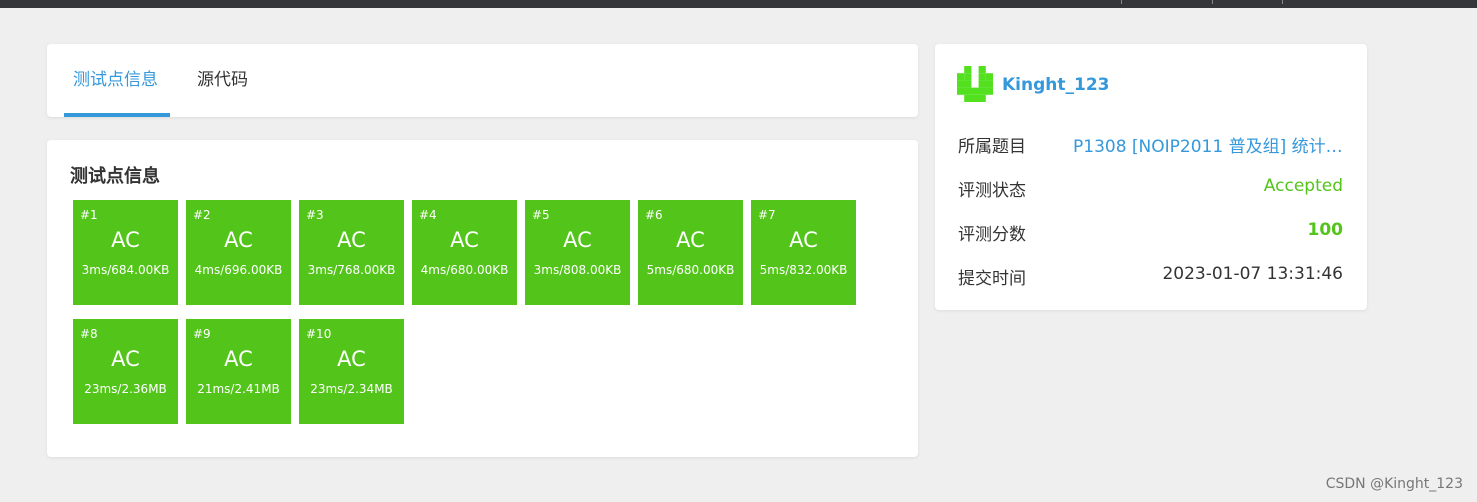  Describe the element at coordinates (89, 215) in the screenshot. I see `testpoint-number: #1` at that location.